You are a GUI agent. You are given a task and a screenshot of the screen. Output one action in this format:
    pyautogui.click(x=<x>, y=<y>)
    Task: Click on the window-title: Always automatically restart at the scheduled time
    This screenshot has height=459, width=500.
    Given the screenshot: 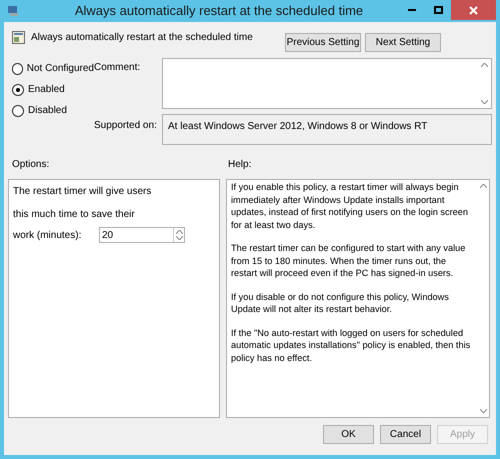 What is the action you would take?
    pyautogui.click(x=219, y=11)
    